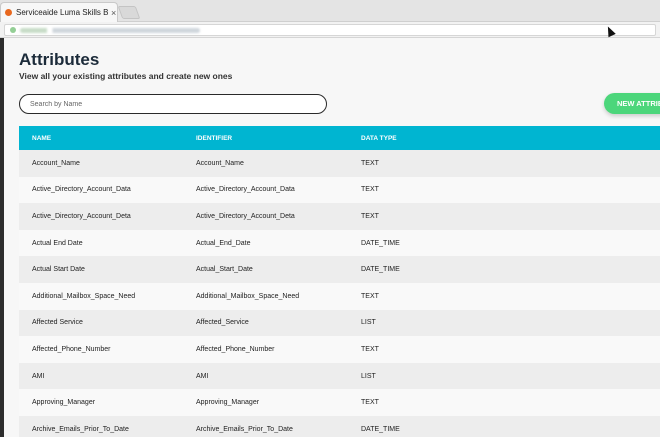 The height and width of the screenshot is (437, 660). I want to click on column-header-name: NAME, so click(41, 138).